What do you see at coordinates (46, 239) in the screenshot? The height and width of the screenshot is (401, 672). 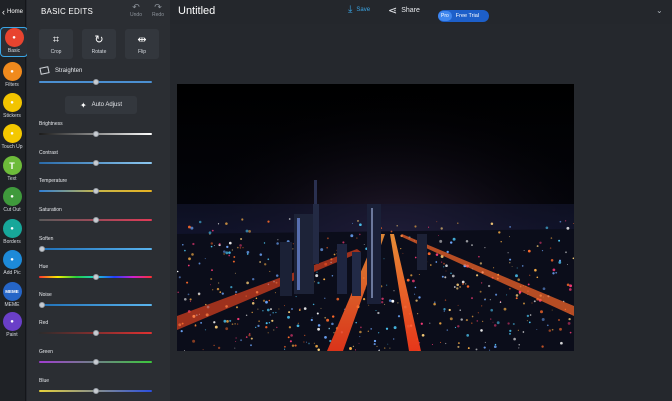 I see `soften-label: Soften` at bounding box center [46, 239].